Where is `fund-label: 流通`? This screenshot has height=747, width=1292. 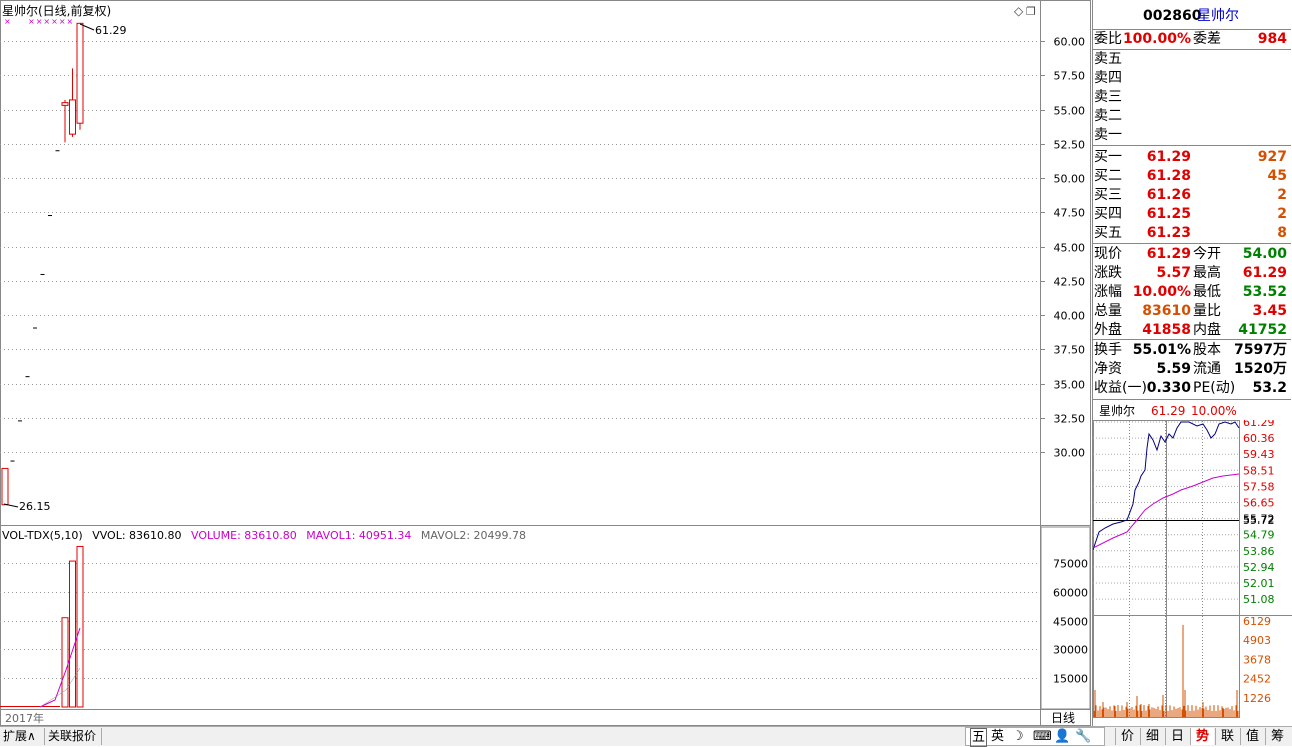
fund-label: 流通 is located at coordinates (1207, 369).